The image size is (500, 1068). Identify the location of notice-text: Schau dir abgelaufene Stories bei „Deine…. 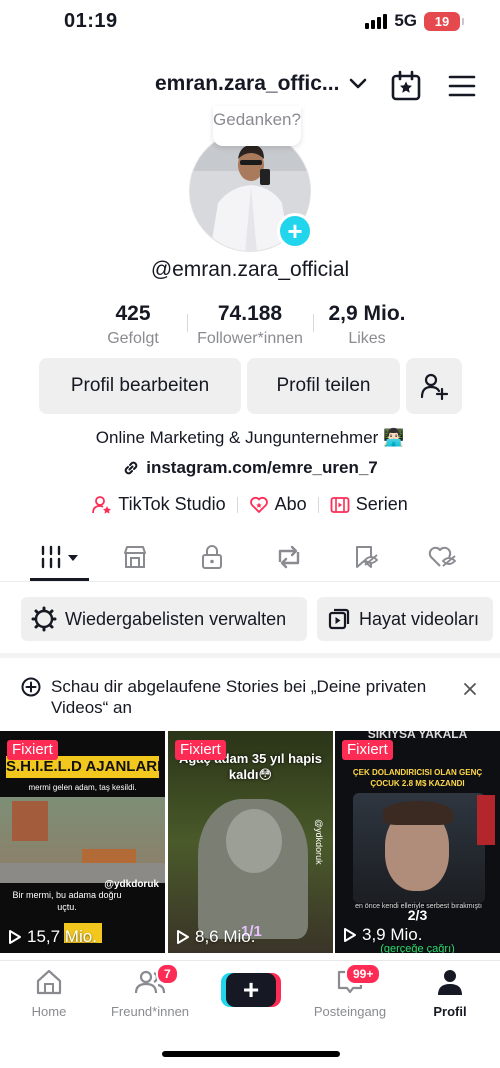
(239, 697).